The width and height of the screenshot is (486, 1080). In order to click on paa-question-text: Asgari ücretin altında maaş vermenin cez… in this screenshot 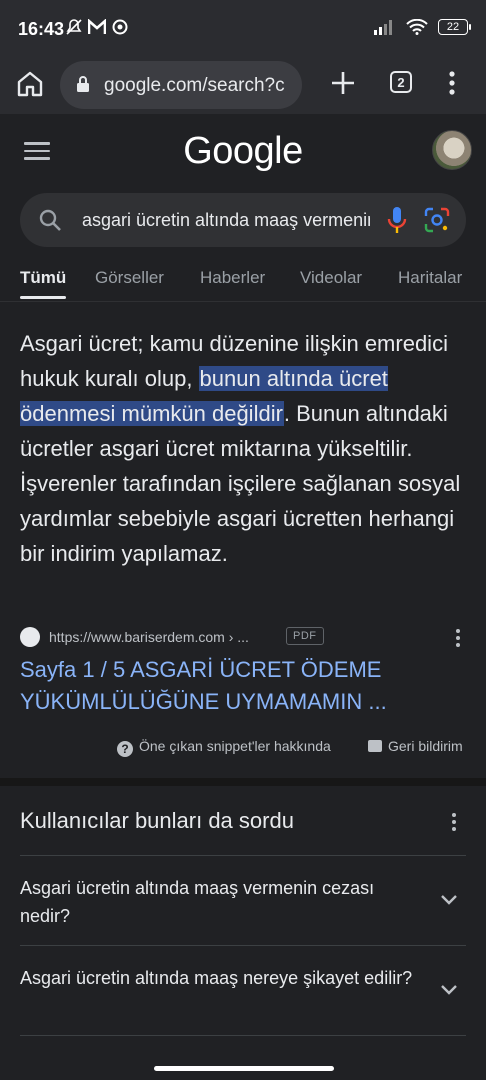, I will do `click(197, 902)`.